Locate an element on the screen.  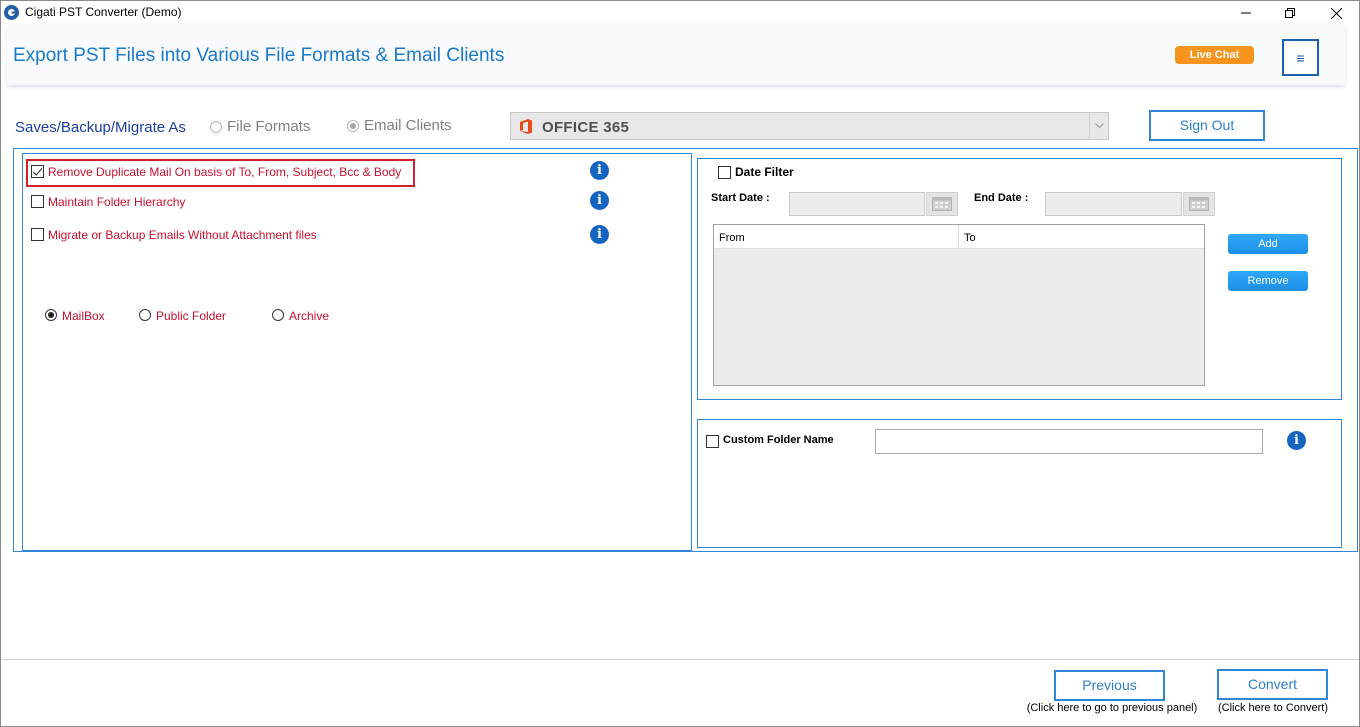
window-title: Cigati PST Converter (Demo) is located at coordinates (103, 12).